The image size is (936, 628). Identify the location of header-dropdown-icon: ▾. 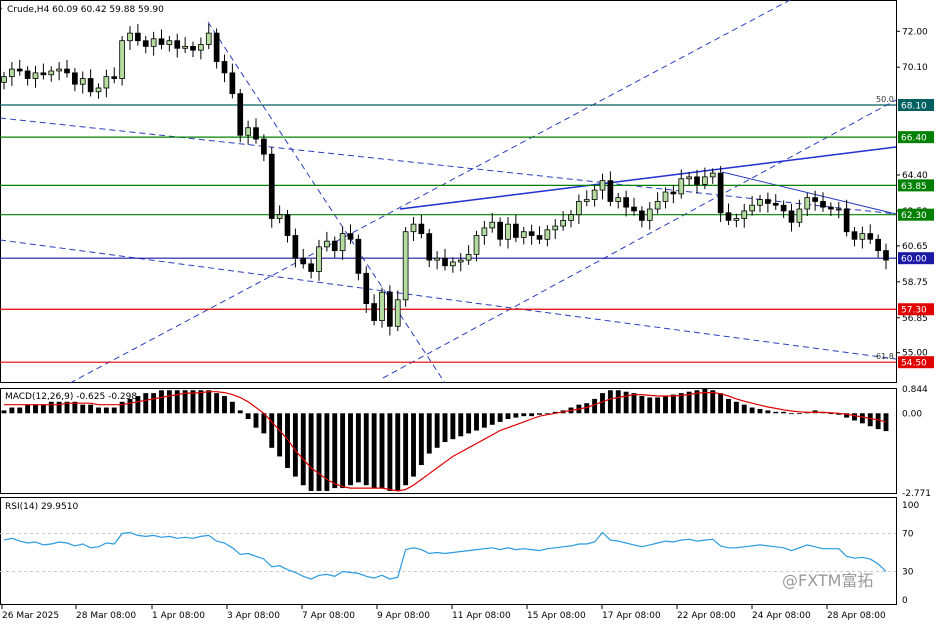
(1, 9).